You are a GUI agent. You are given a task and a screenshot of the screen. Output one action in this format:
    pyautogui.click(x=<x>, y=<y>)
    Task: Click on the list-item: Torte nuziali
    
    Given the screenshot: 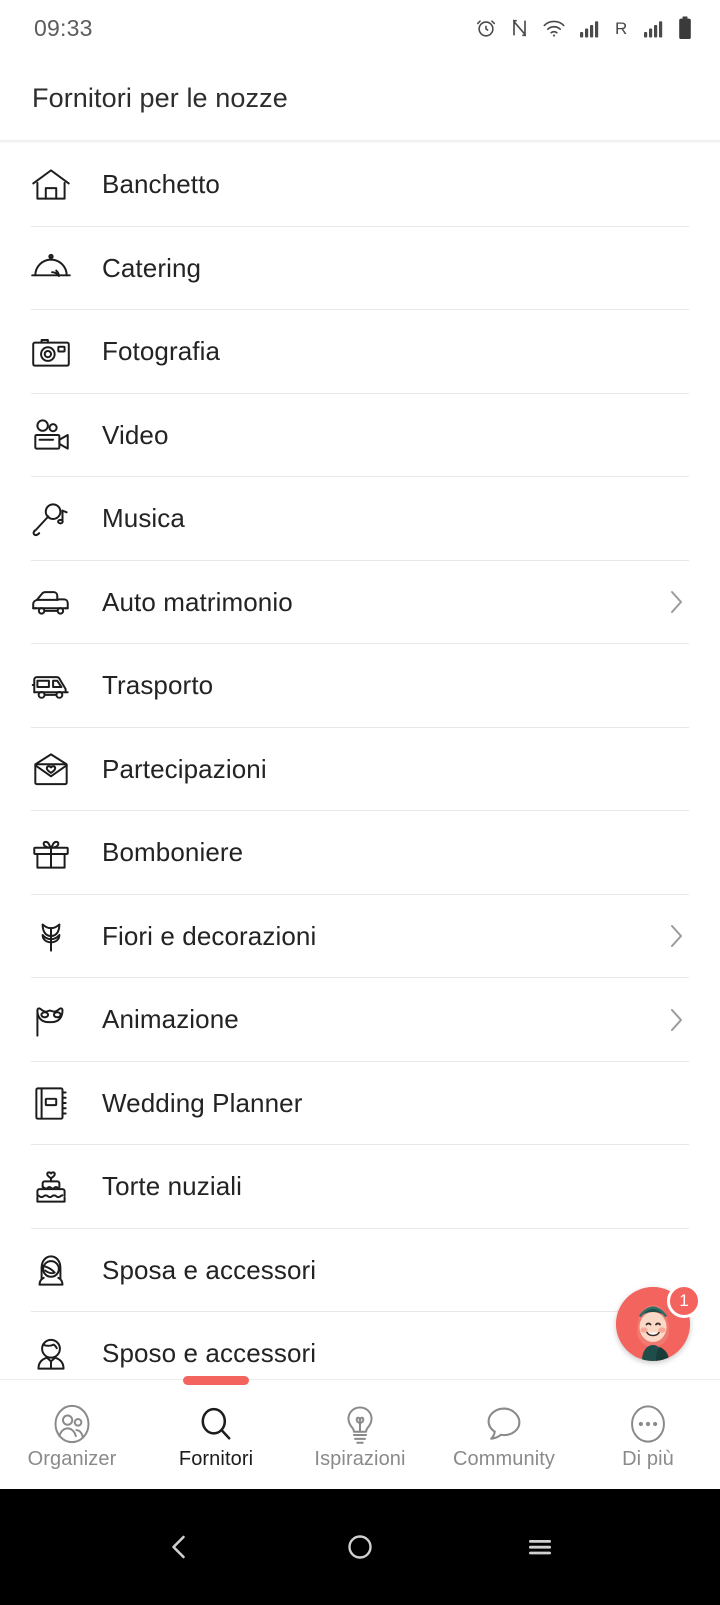 What is the action you would take?
    pyautogui.click(x=360, y=1187)
    